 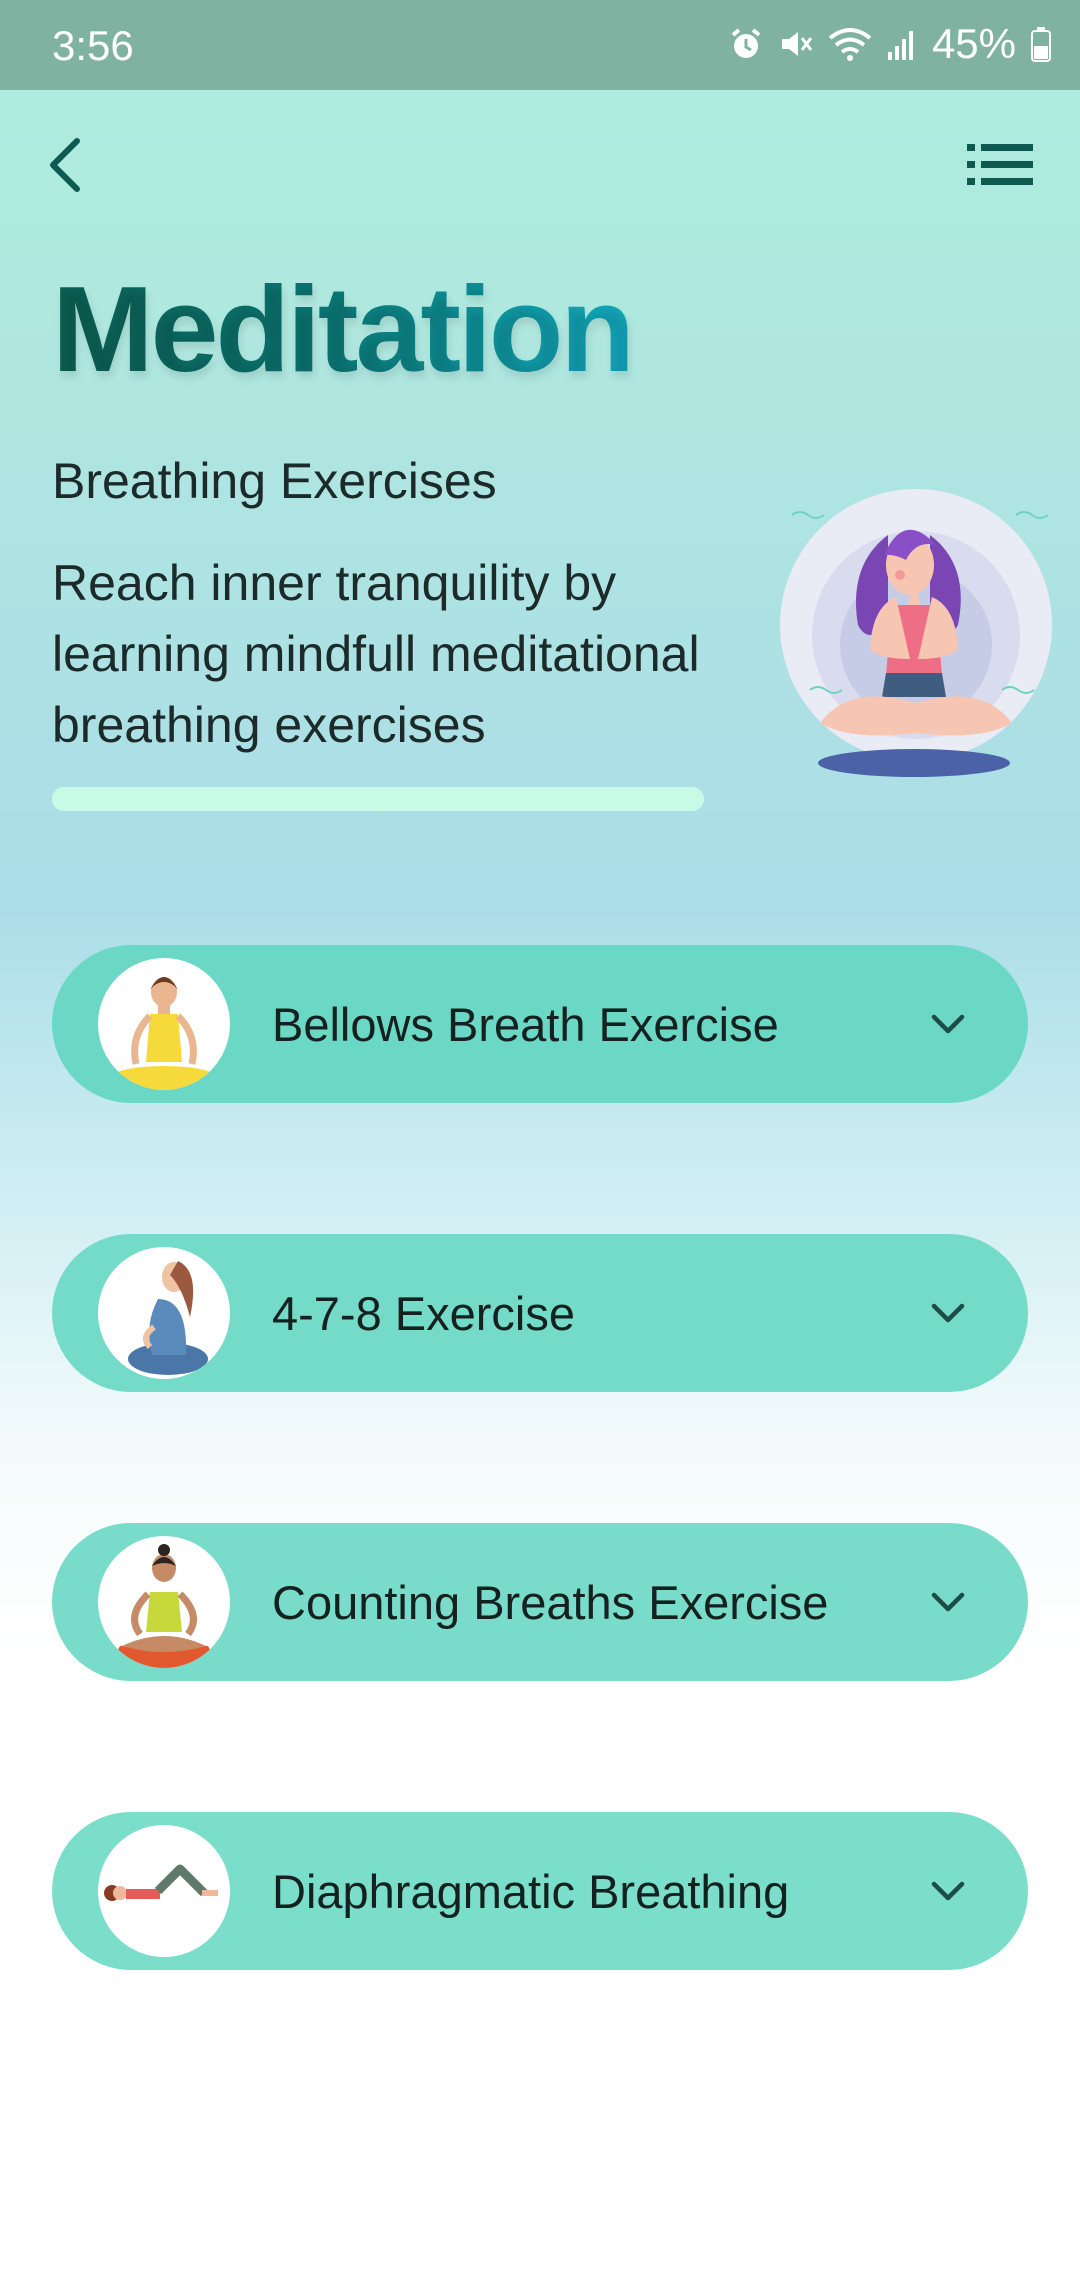 What do you see at coordinates (164, 1024) in the screenshot?
I see `lotus-pose-woman-yellow-icon` at bounding box center [164, 1024].